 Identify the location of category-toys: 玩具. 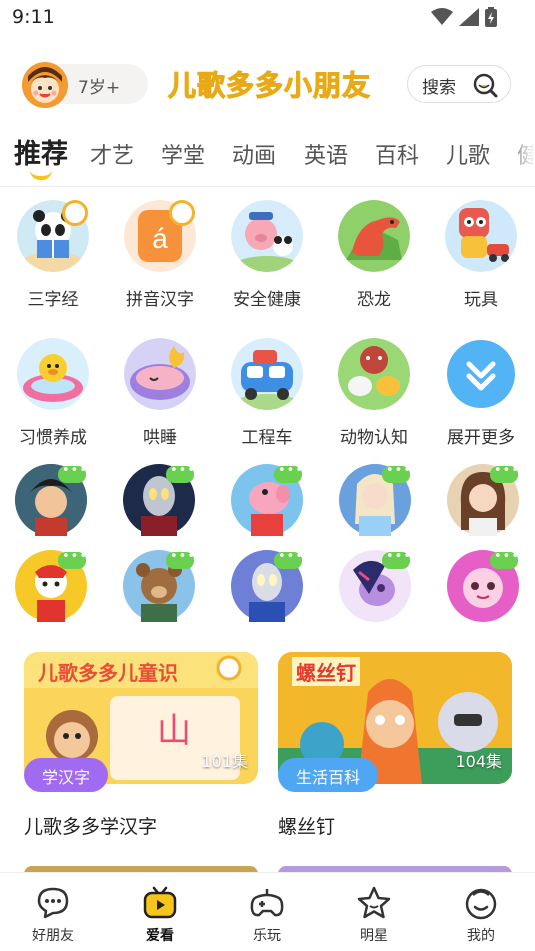
(480, 255).